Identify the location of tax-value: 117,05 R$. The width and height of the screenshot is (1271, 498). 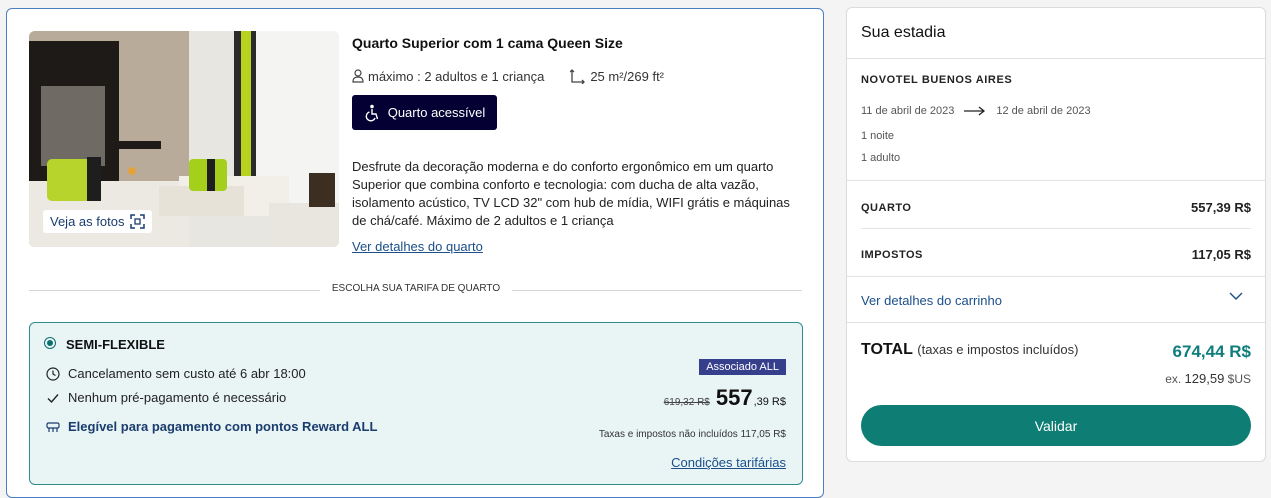
(1221, 254).